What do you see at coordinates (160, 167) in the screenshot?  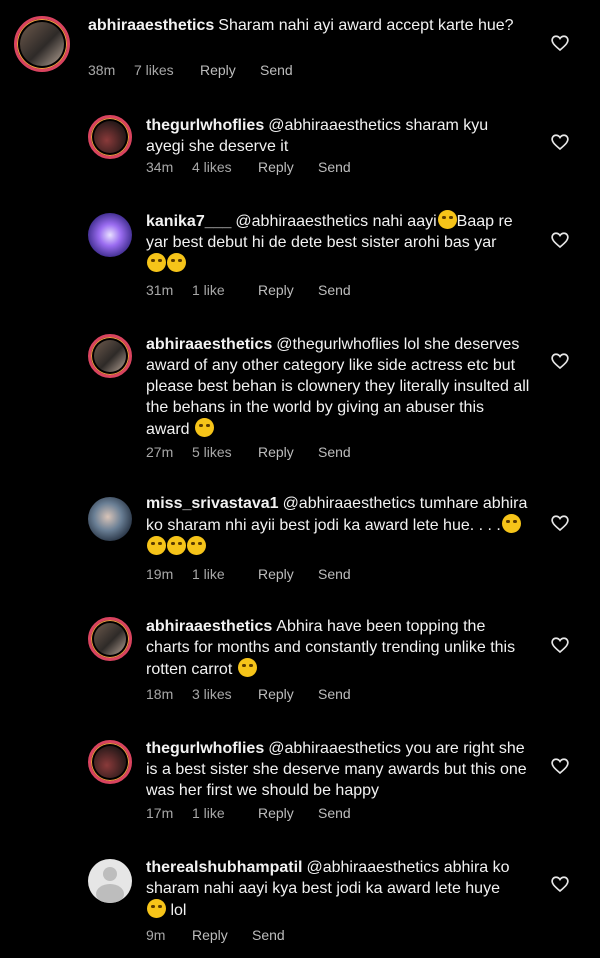 I see `comment-time: 34m` at bounding box center [160, 167].